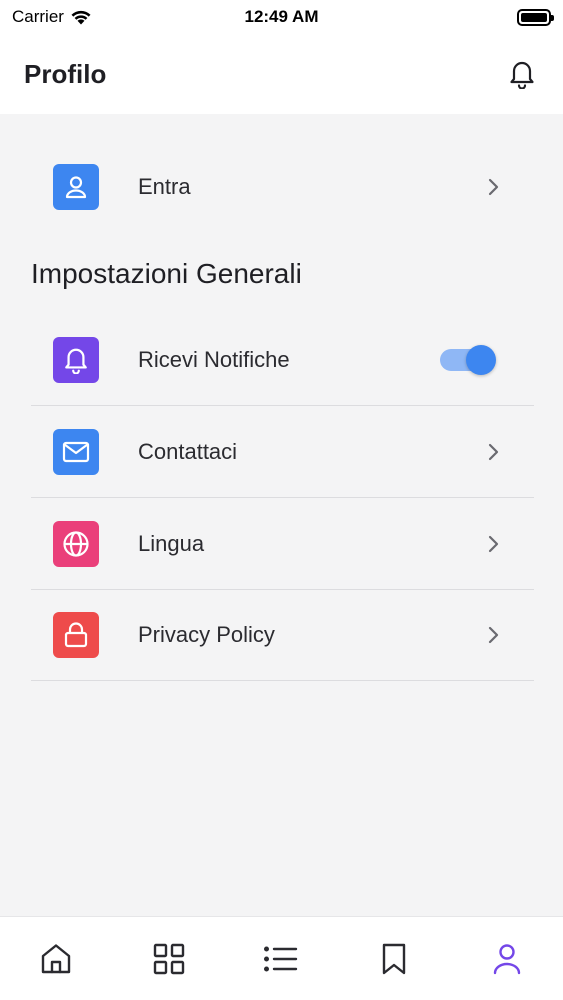  I want to click on globe-icon, so click(76, 543).